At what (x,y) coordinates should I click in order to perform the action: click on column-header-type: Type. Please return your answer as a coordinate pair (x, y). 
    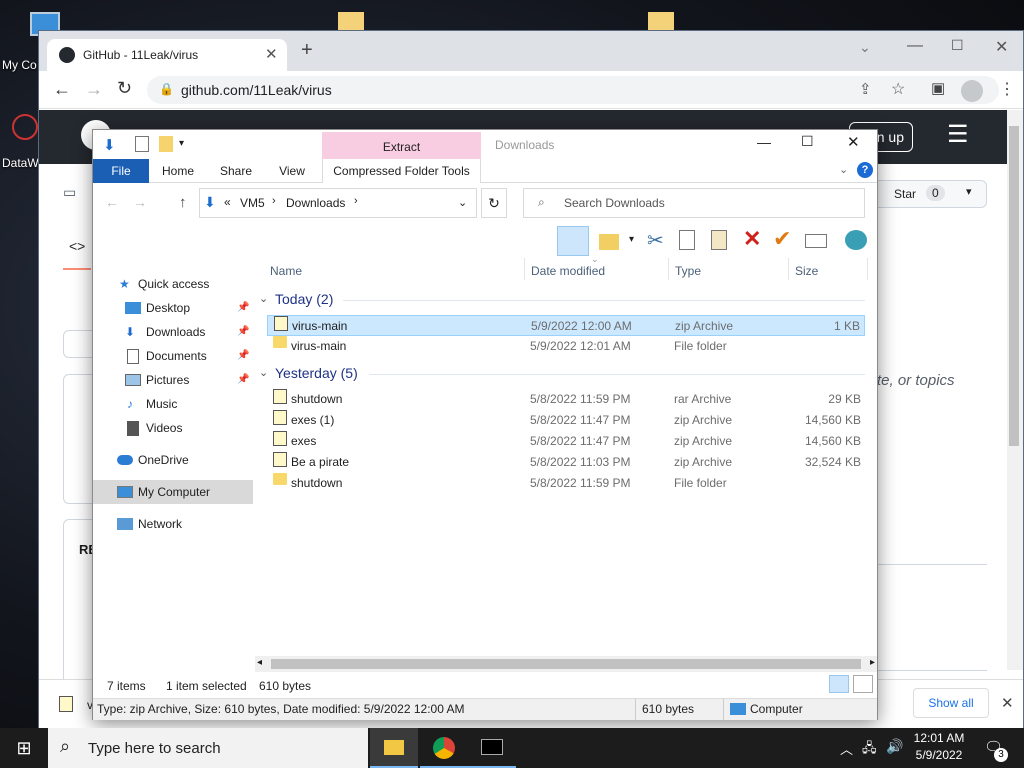
    Looking at the image, I should click on (730, 271).